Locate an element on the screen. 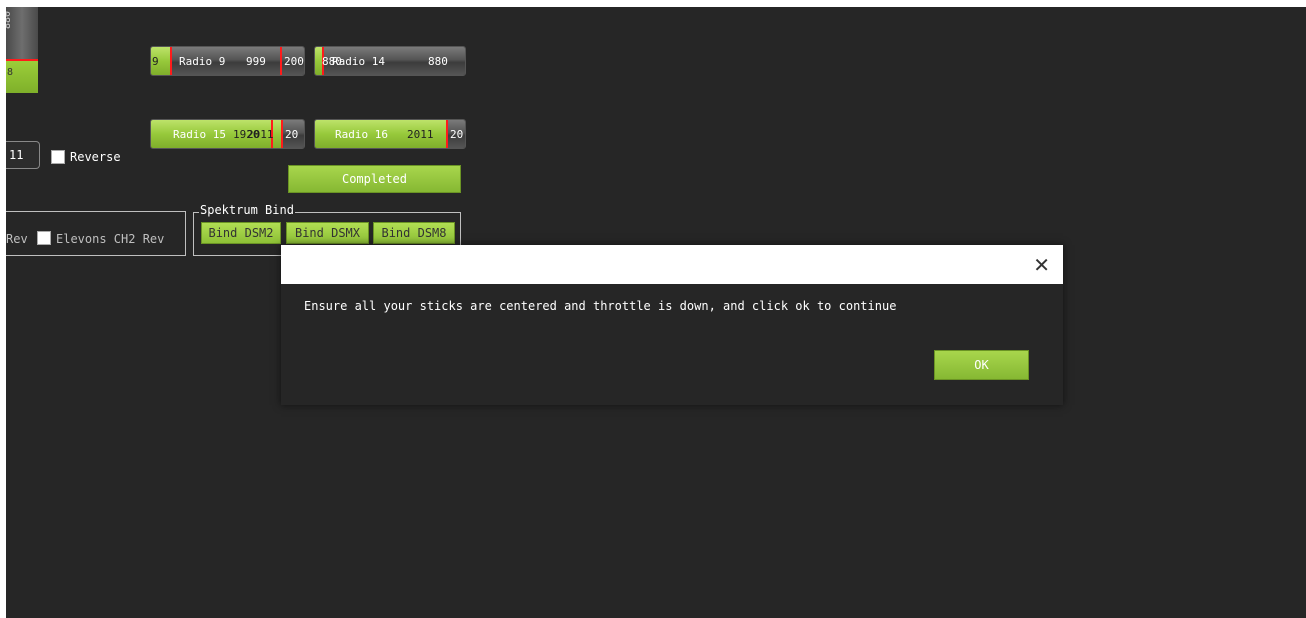 The image size is (1306, 618). completed-button: Completed is located at coordinates (374, 179).